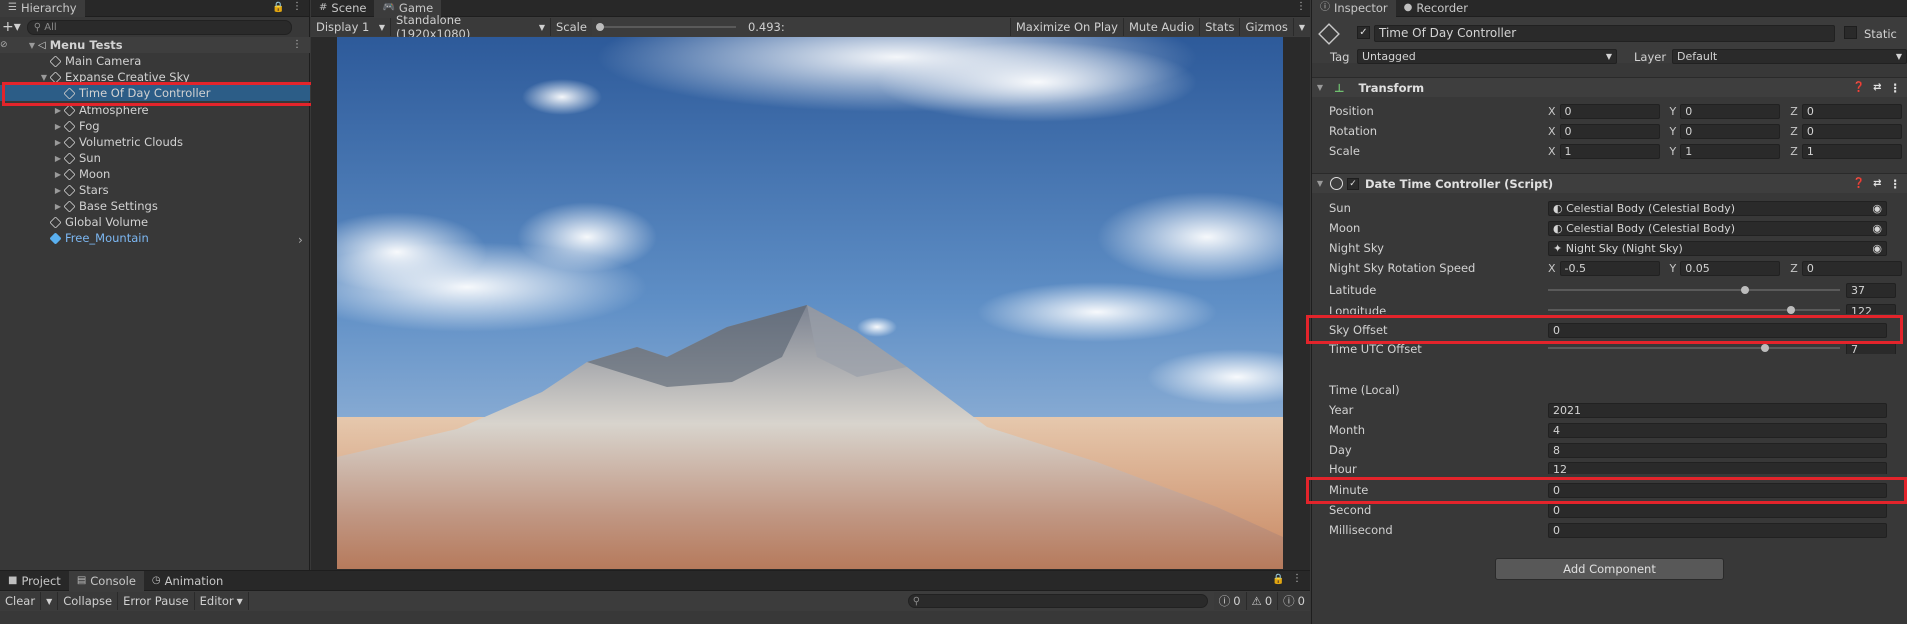  I want to click on warning-count-toggle: ⚠ 0, so click(1262, 601).